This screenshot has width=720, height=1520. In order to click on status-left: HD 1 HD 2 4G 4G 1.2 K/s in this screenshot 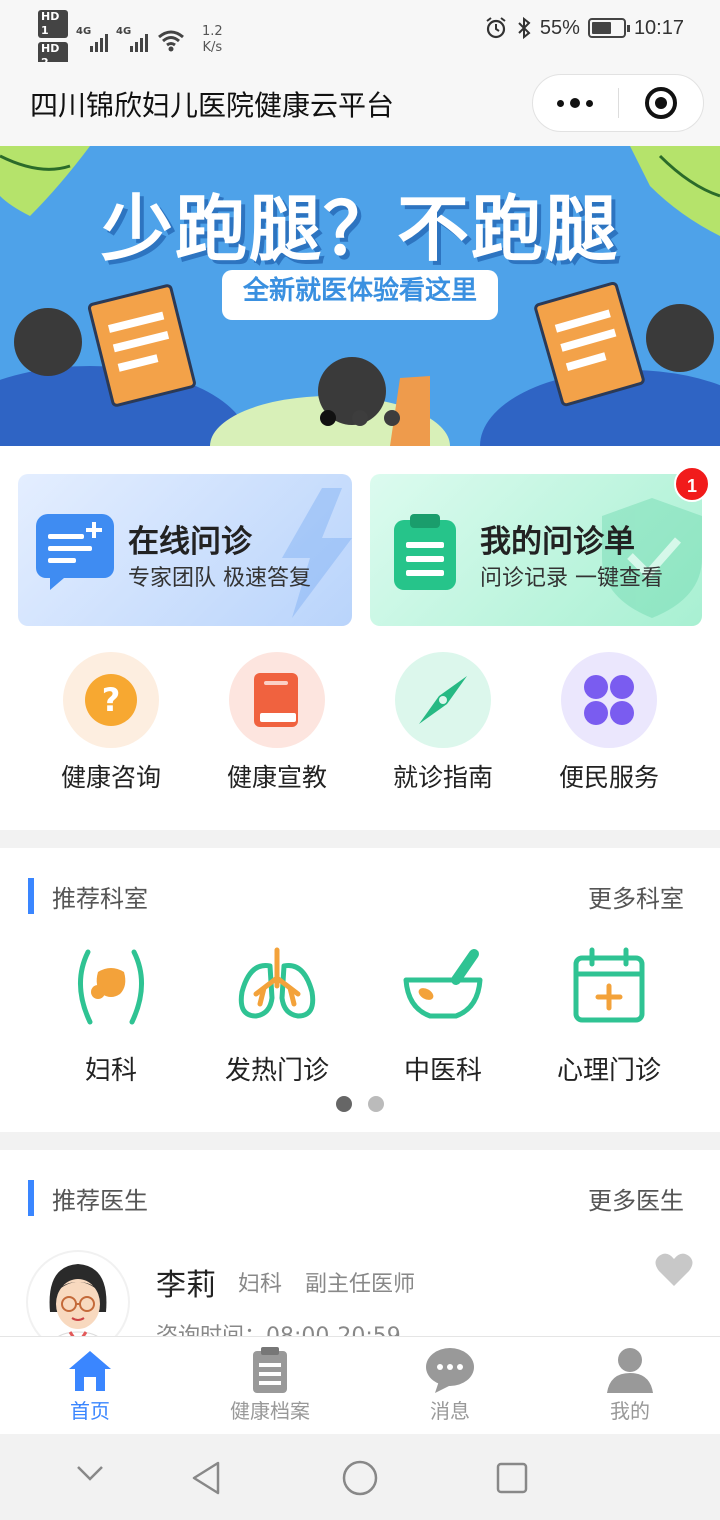, I will do `click(130, 40)`.